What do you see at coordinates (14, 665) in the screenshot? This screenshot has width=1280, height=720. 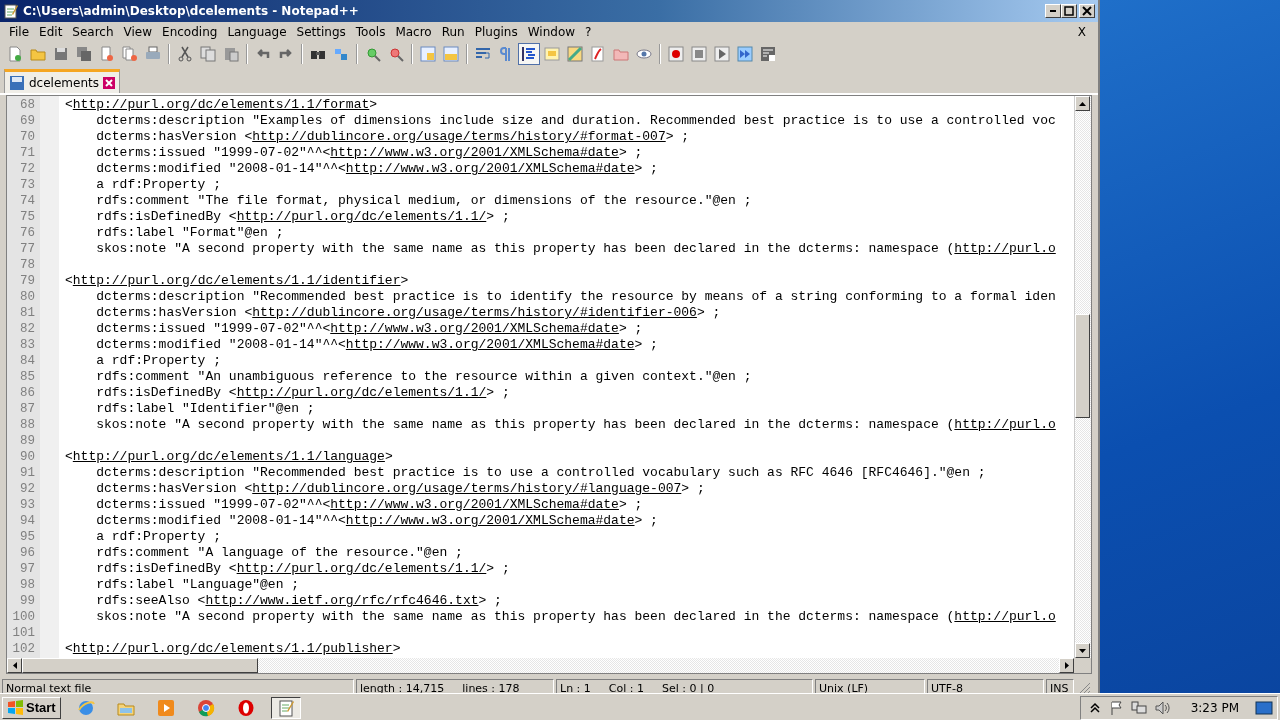 I see `scroll-left-button` at bounding box center [14, 665].